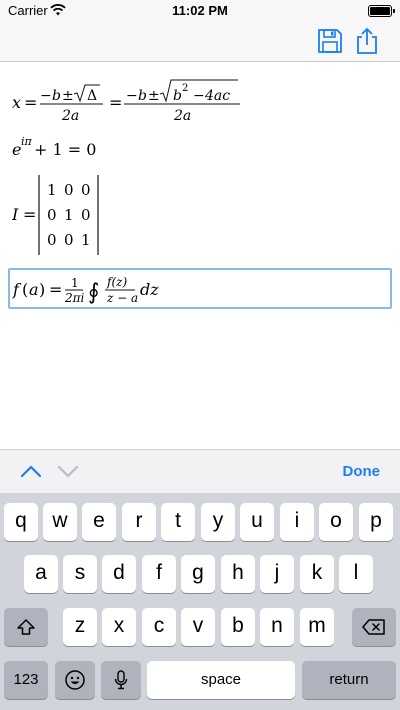 The width and height of the screenshot is (400, 710). I want to click on space-key: space, so click(221, 680).